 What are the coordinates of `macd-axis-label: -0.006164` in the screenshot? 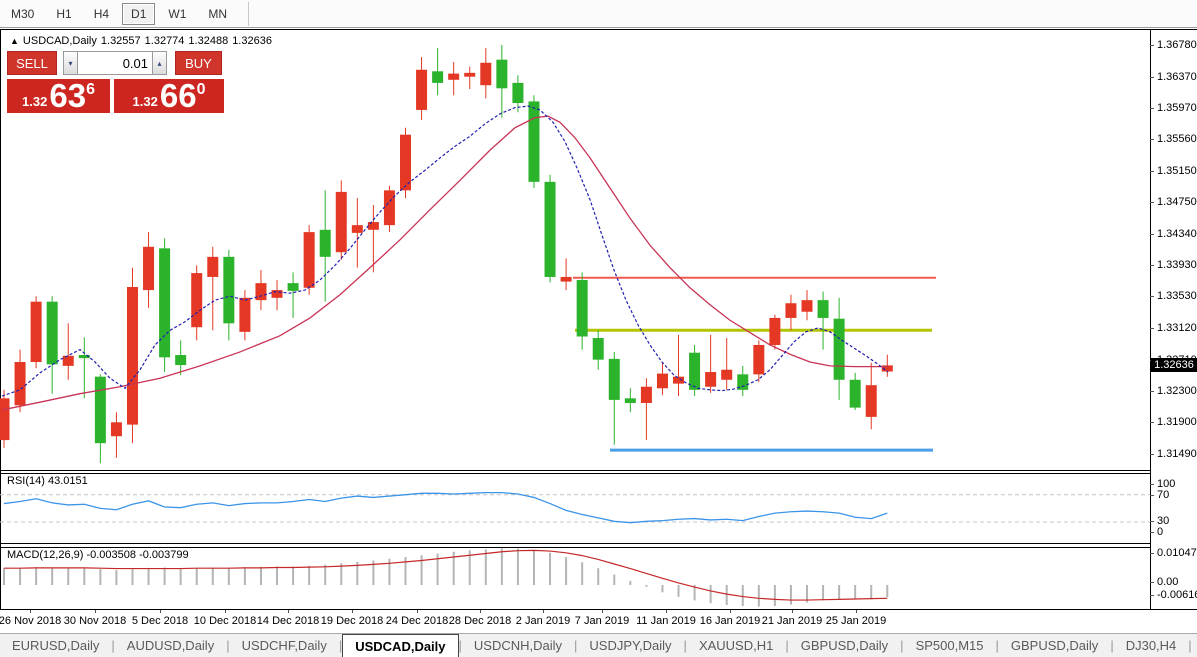 It's located at (1177, 595).